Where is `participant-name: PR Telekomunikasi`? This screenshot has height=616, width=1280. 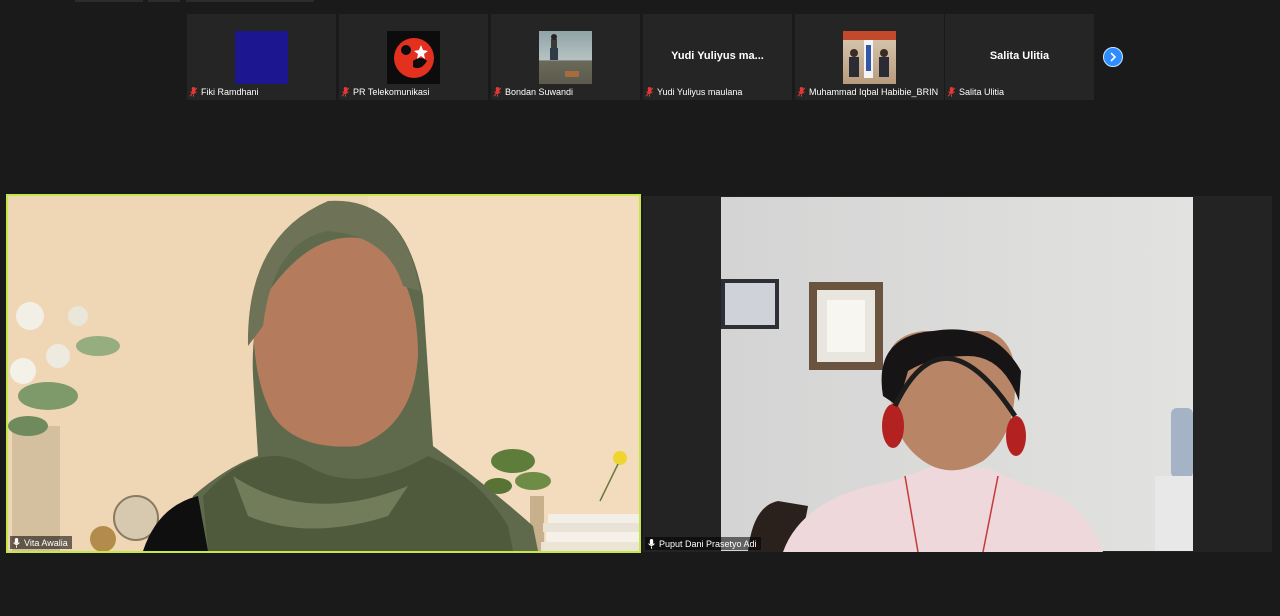
participant-name: PR Telekomunikasi is located at coordinates (391, 92).